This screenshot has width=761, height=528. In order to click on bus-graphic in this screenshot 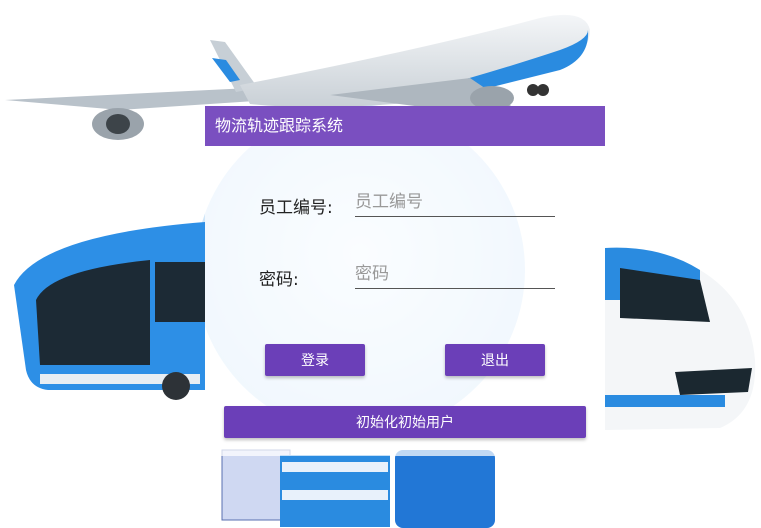, I will do `click(109, 311)`.